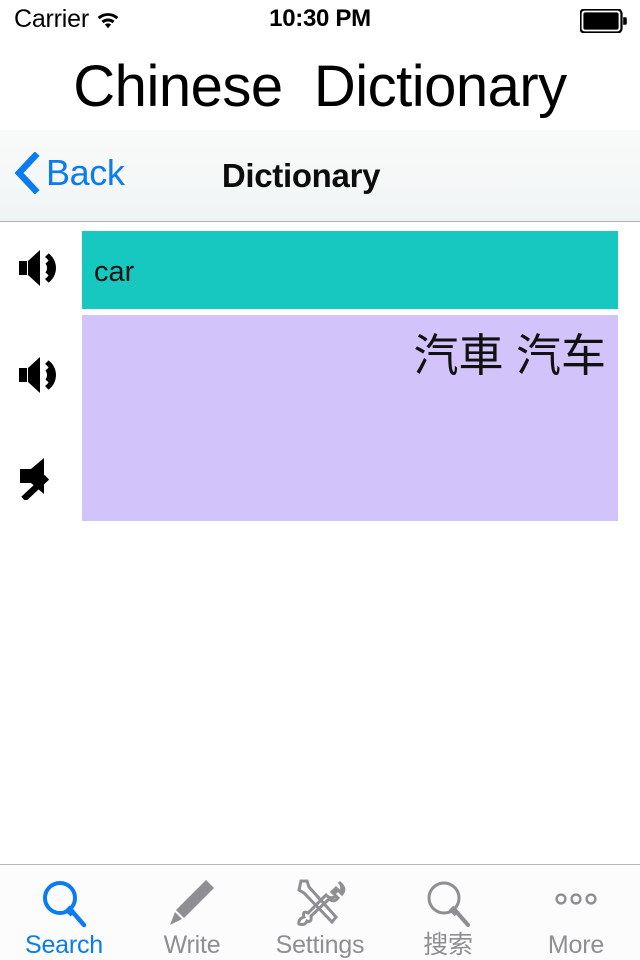  I want to click on english-term-card: car, so click(350, 270).